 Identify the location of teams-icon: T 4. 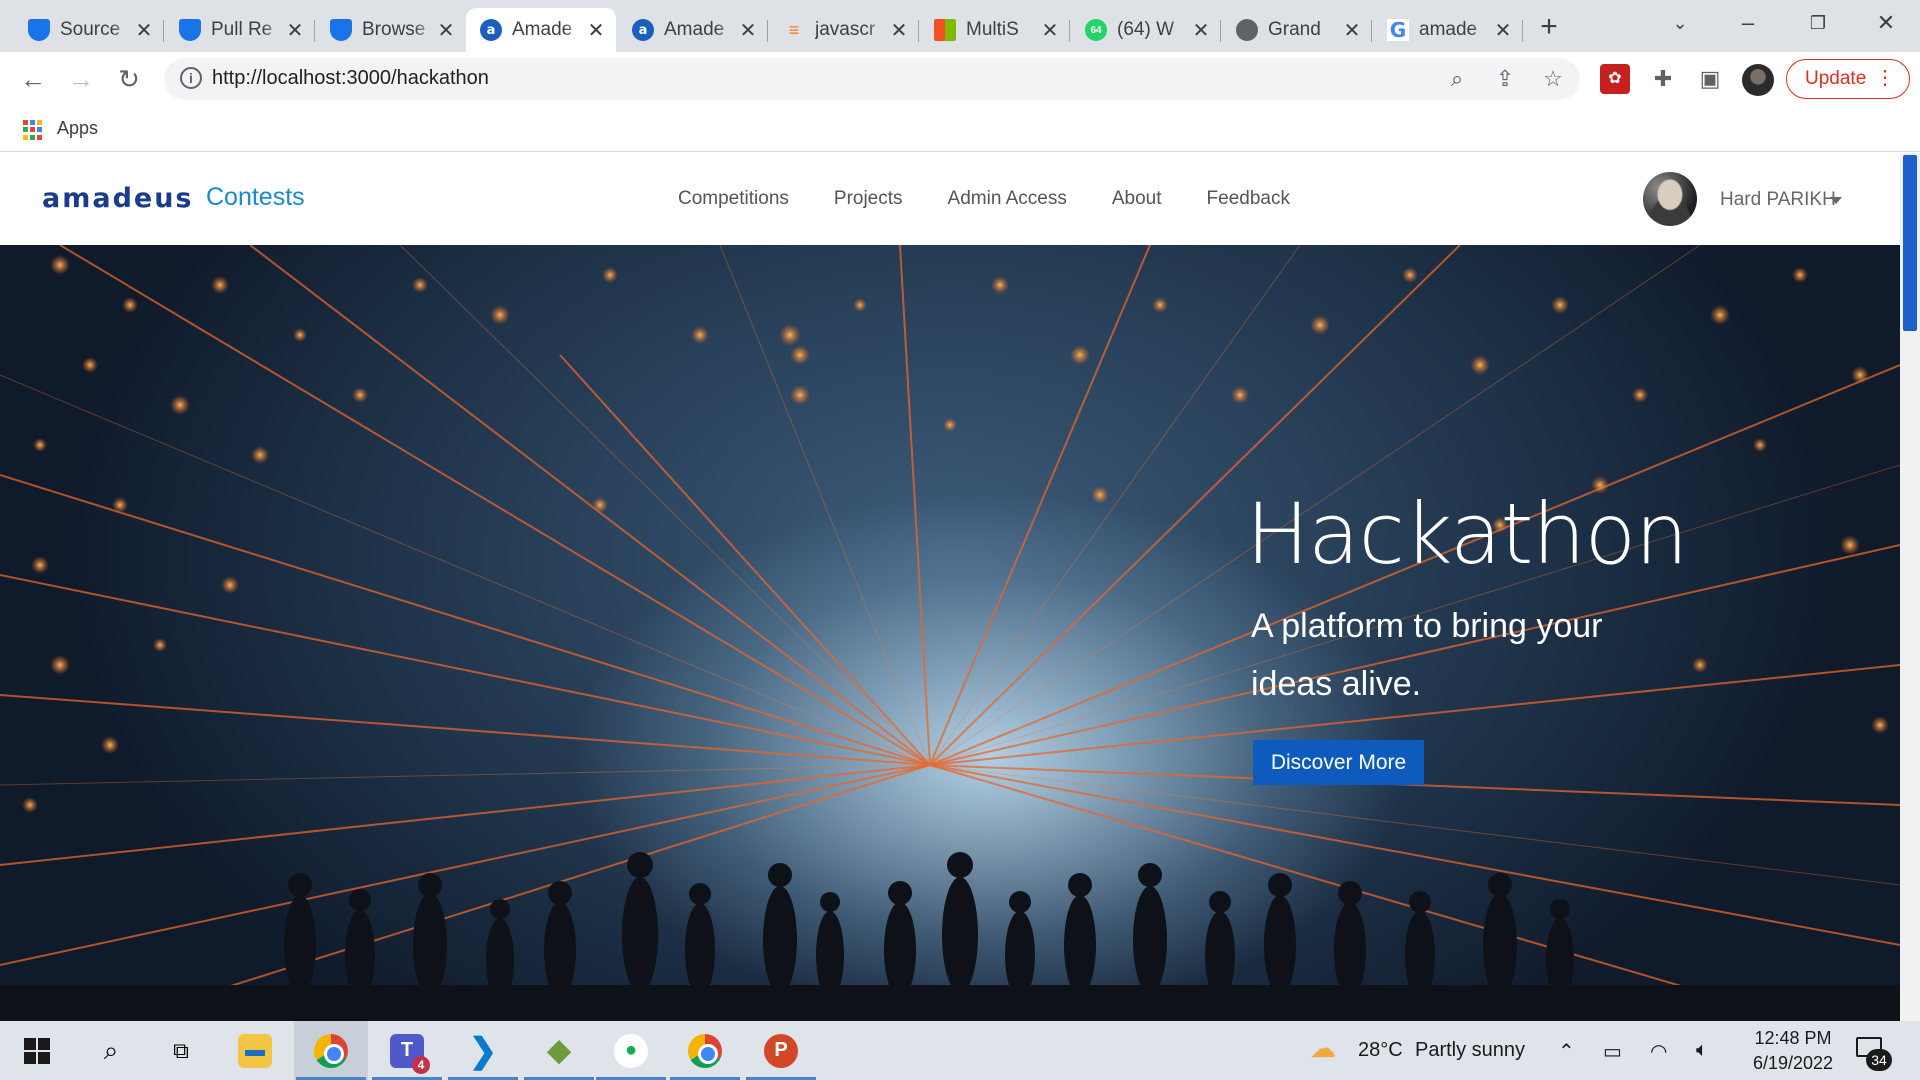
(407, 1050).